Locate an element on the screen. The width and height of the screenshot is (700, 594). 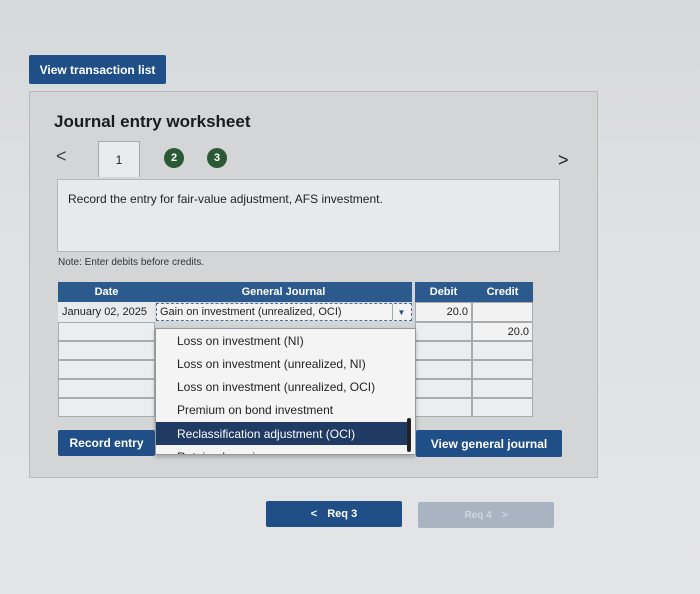
dropdown-scrollbar is located at coordinates (409, 435).